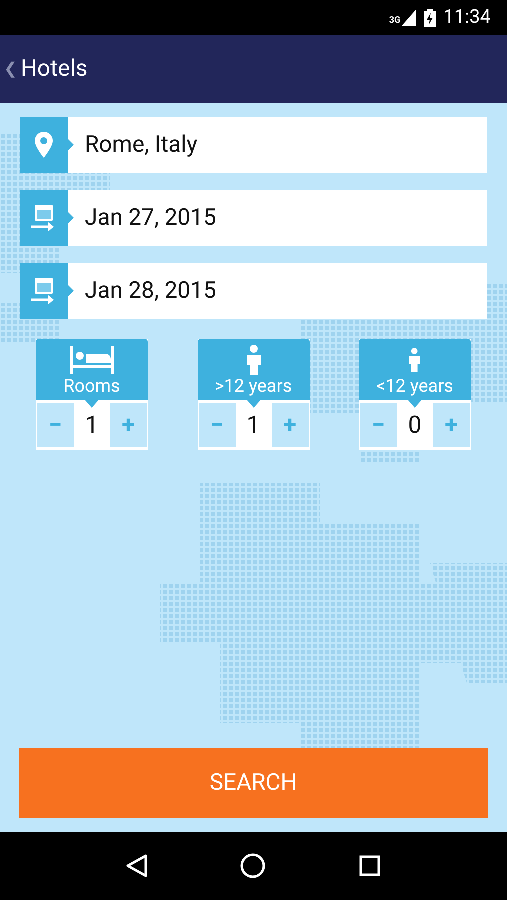  Describe the element at coordinates (415, 425) in the screenshot. I see `counter-value: 0` at that location.